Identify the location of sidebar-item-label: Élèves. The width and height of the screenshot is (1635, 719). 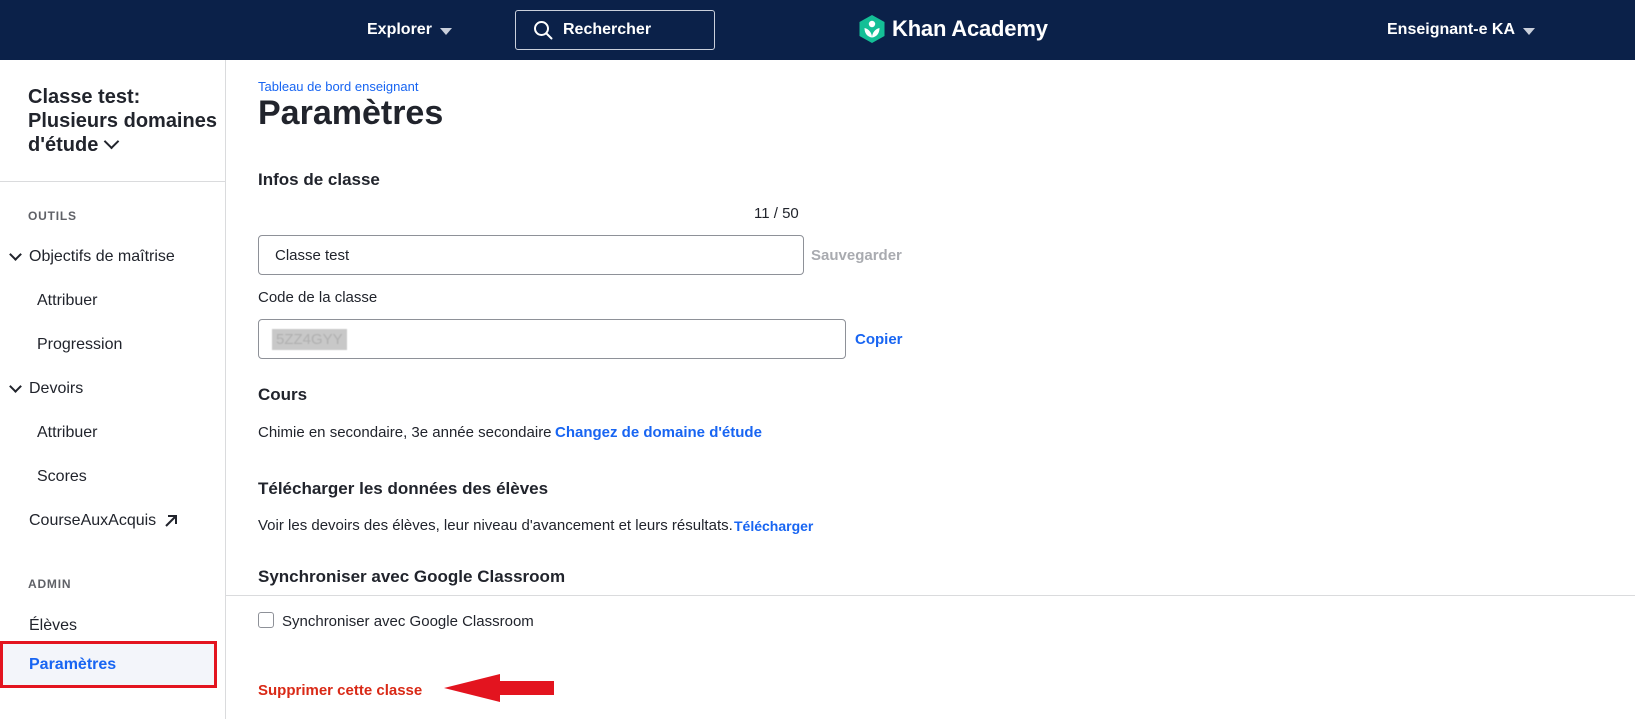
(53, 625).